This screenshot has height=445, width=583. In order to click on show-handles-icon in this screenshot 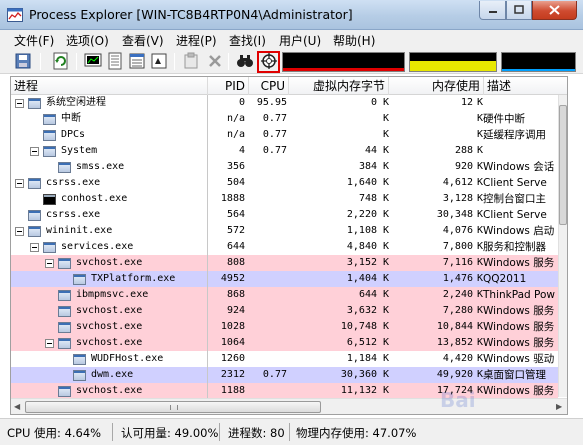, I will do `click(159, 61)`.